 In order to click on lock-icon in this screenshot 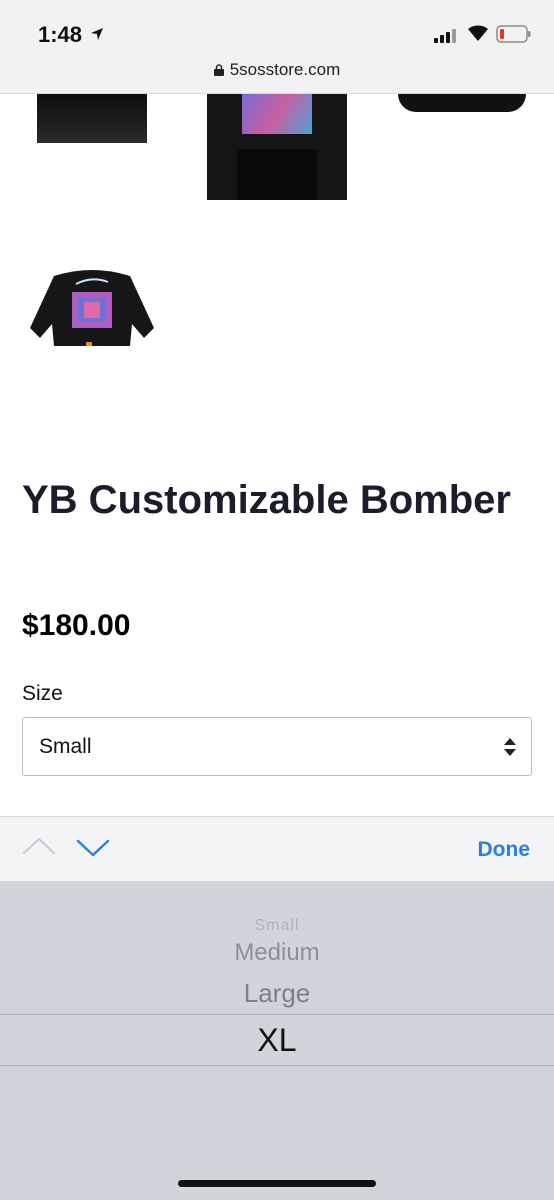, I will do `click(218, 70)`.